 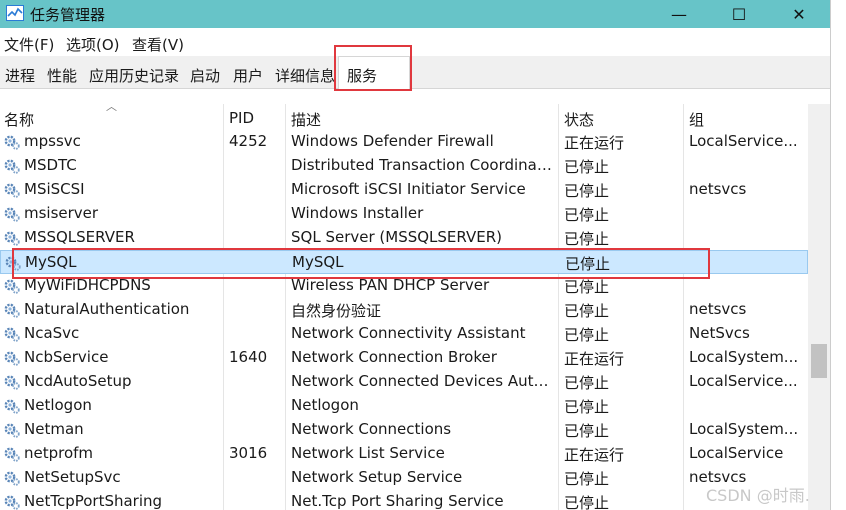 What do you see at coordinates (696, 119) in the screenshot?
I see `col-header-group: 组` at bounding box center [696, 119].